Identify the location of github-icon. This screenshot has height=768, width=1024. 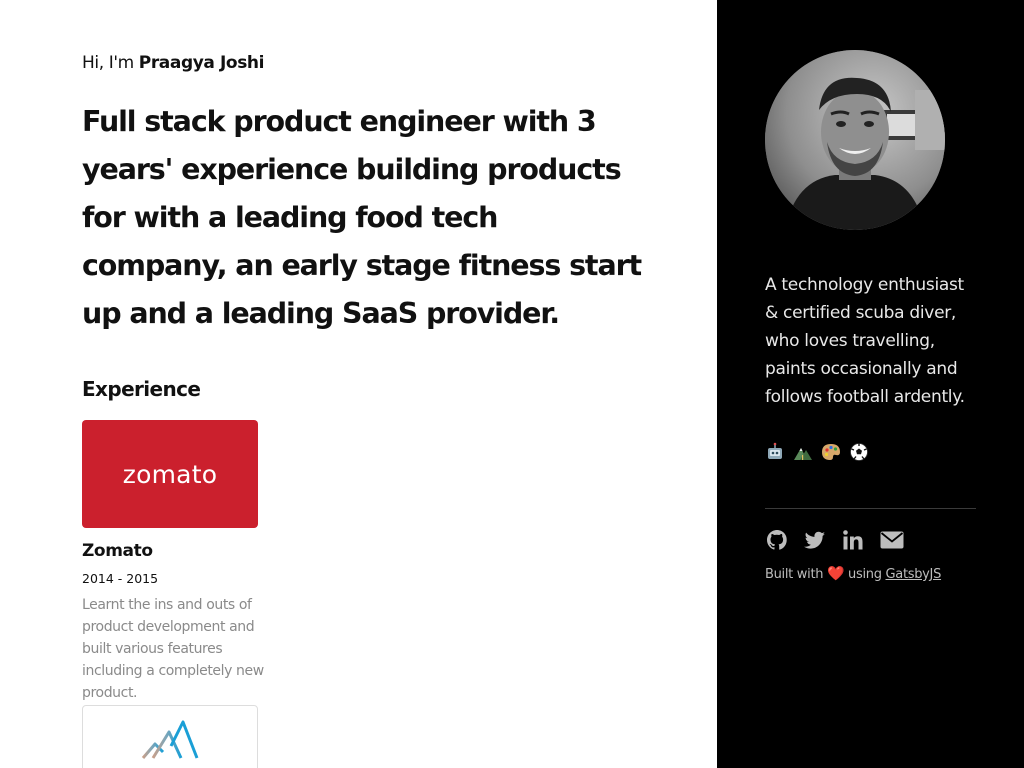
(777, 540).